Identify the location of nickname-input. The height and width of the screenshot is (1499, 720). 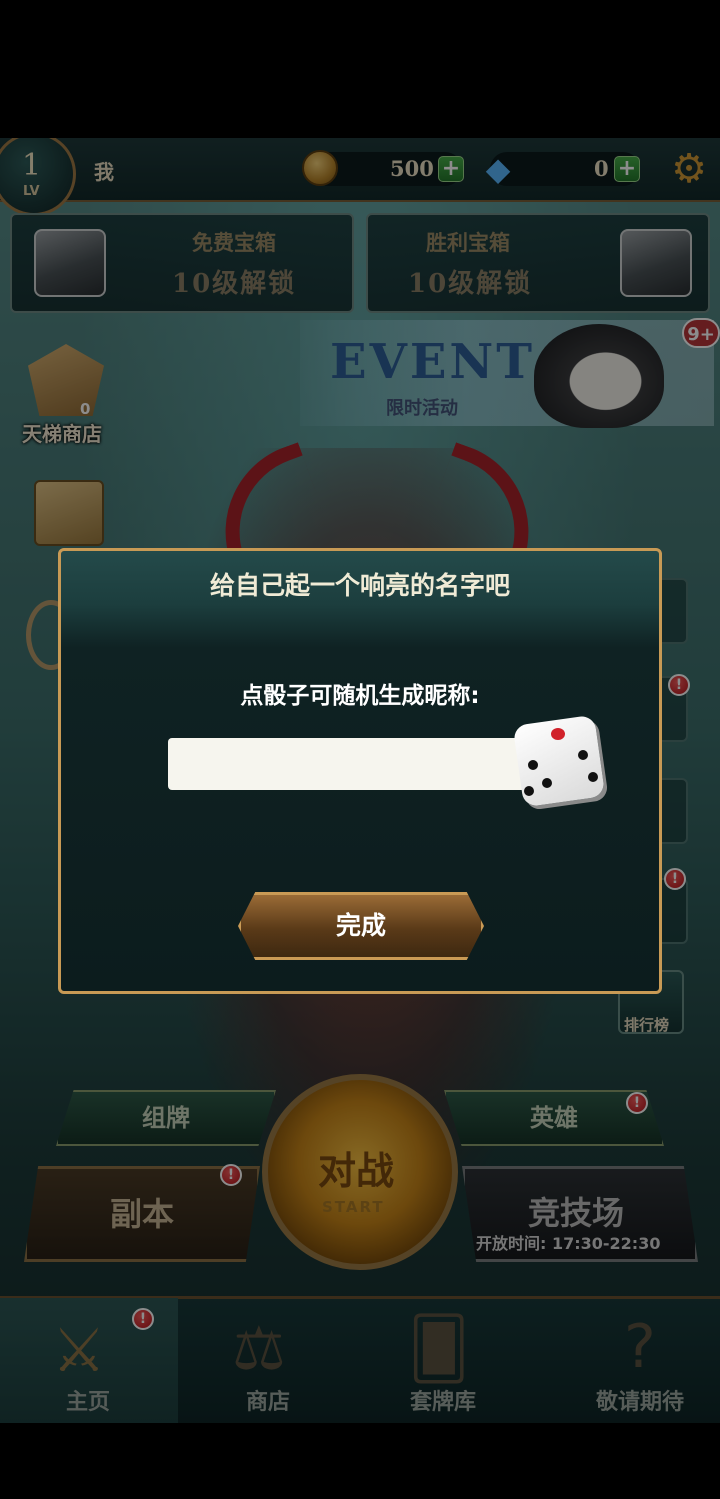
(348, 764).